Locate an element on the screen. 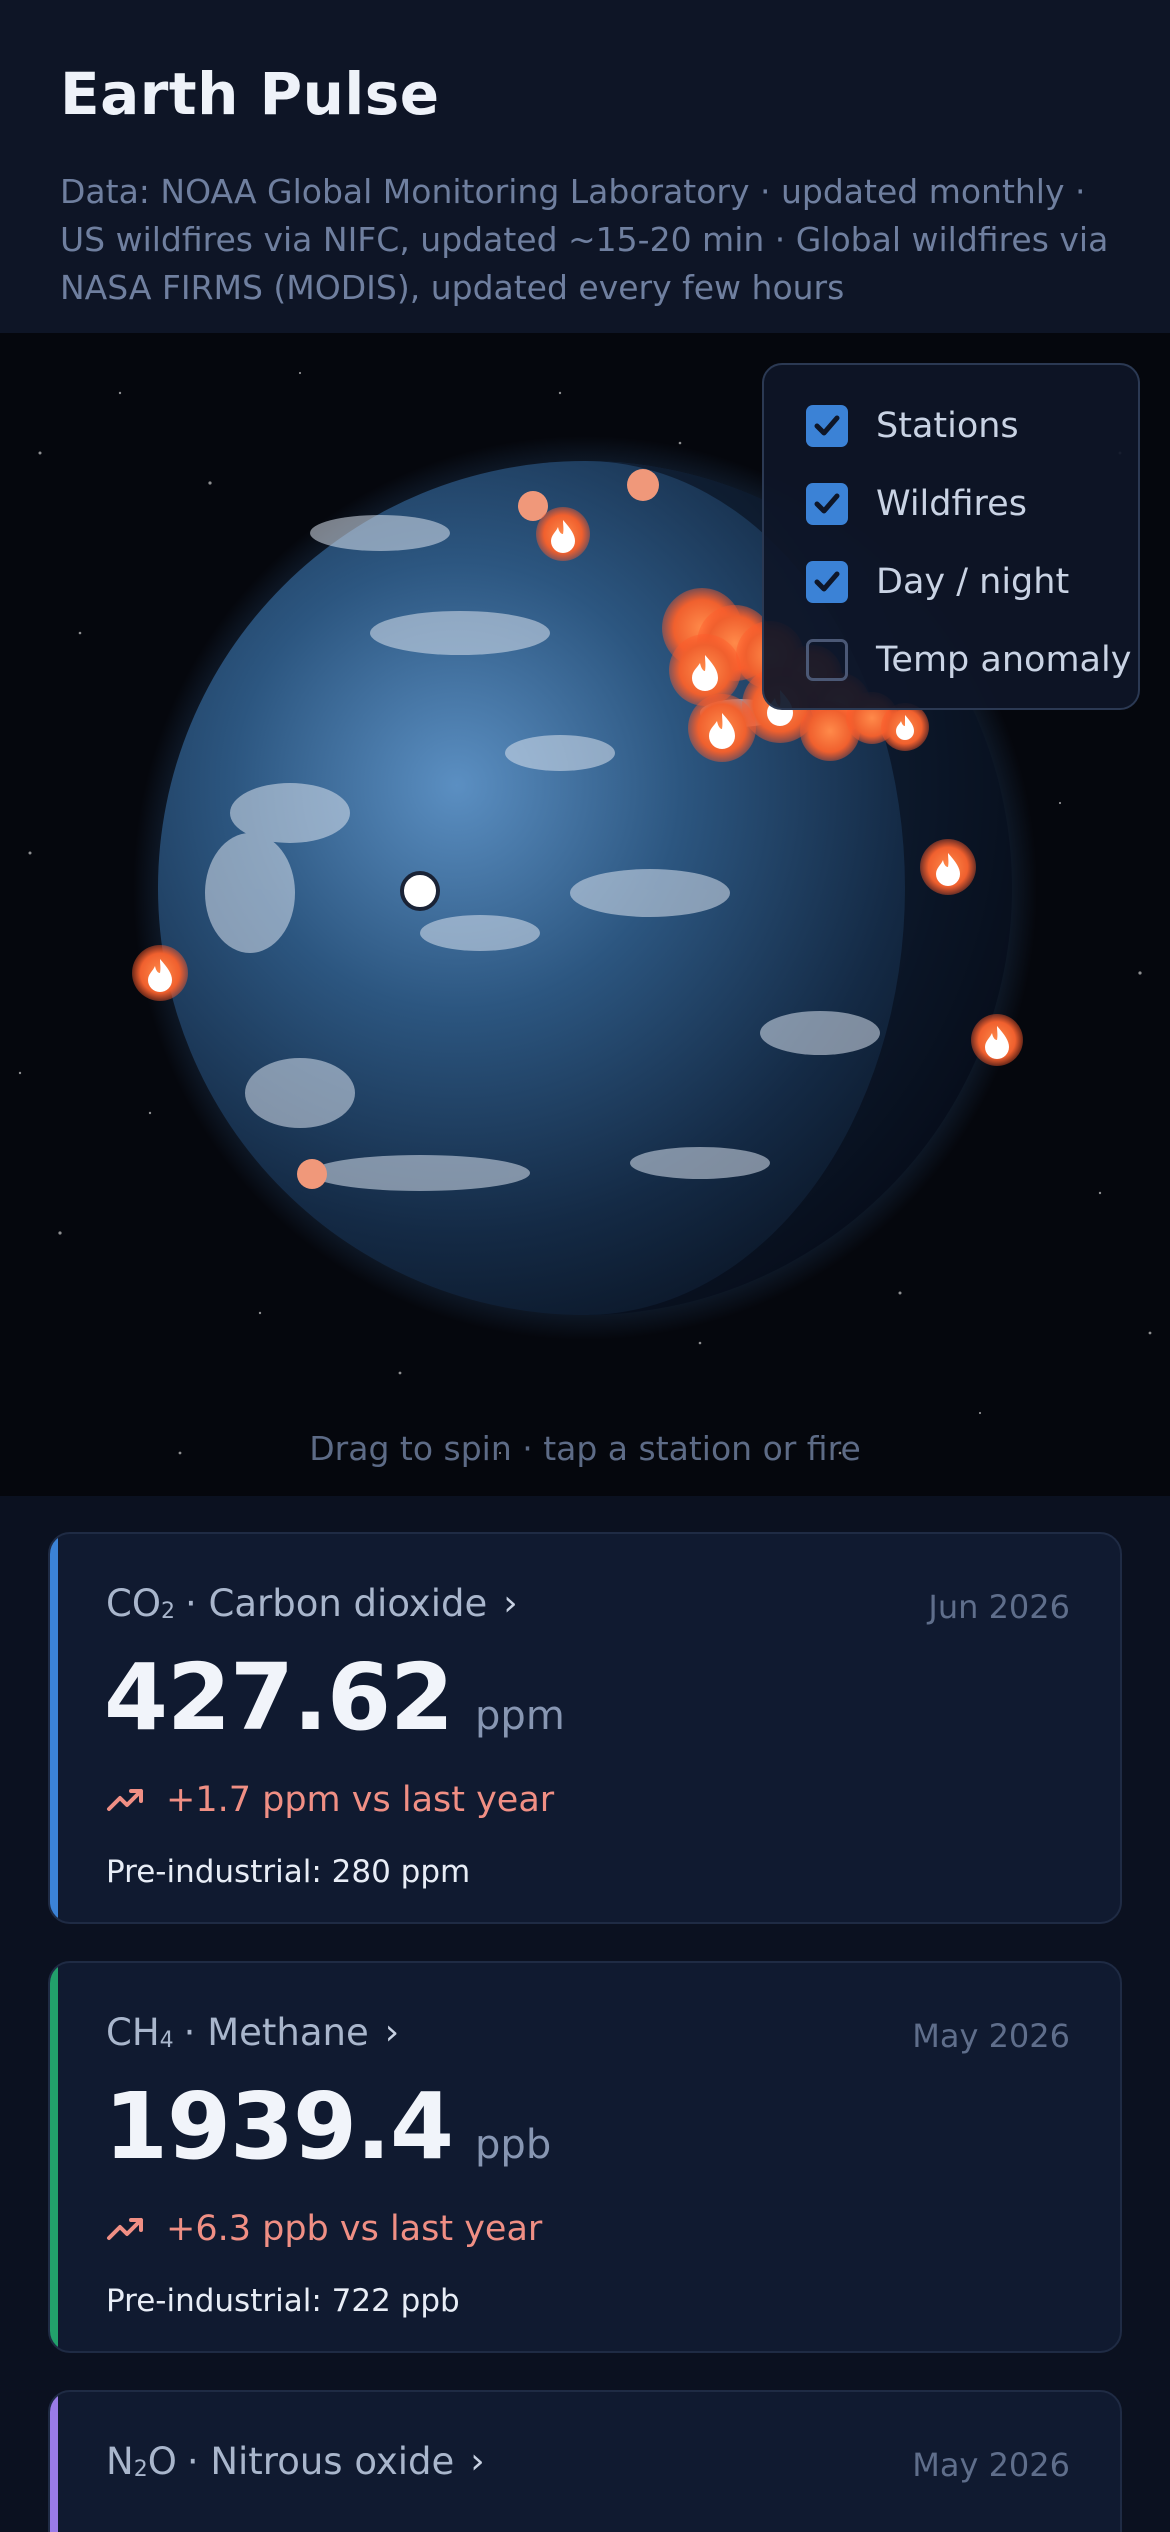 The image size is (1170, 2532). value-unit: ppb is located at coordinates (513, 2145).